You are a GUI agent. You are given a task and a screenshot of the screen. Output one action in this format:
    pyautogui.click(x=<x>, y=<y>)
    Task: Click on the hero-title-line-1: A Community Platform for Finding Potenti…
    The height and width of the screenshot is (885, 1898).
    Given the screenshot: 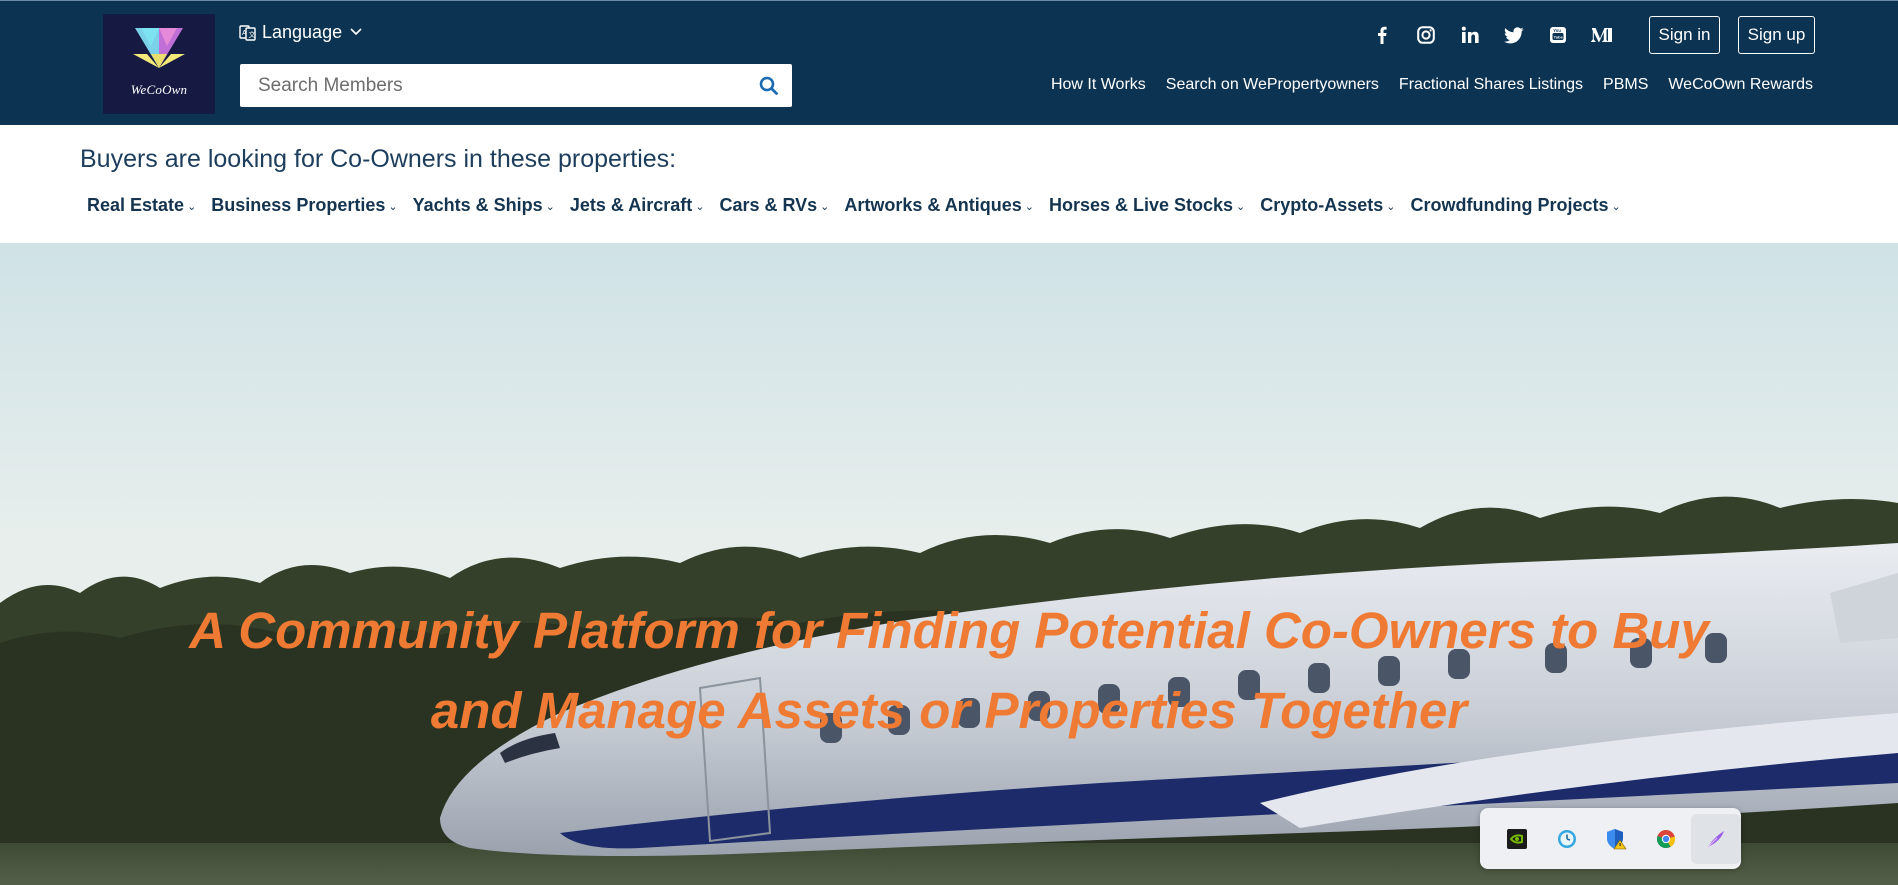 What is the action you would take?
    pyautogui.click(x=949, y=630)
    